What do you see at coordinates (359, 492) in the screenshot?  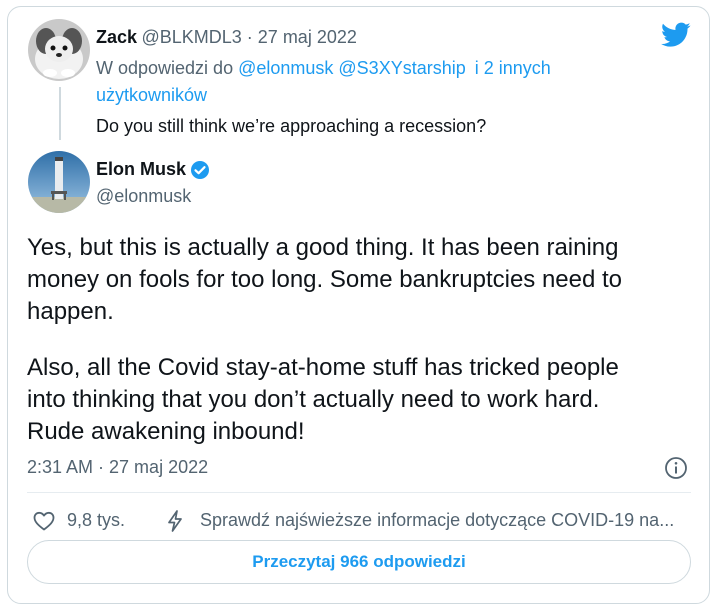 I see `divider` at bounding box center [359, 492].